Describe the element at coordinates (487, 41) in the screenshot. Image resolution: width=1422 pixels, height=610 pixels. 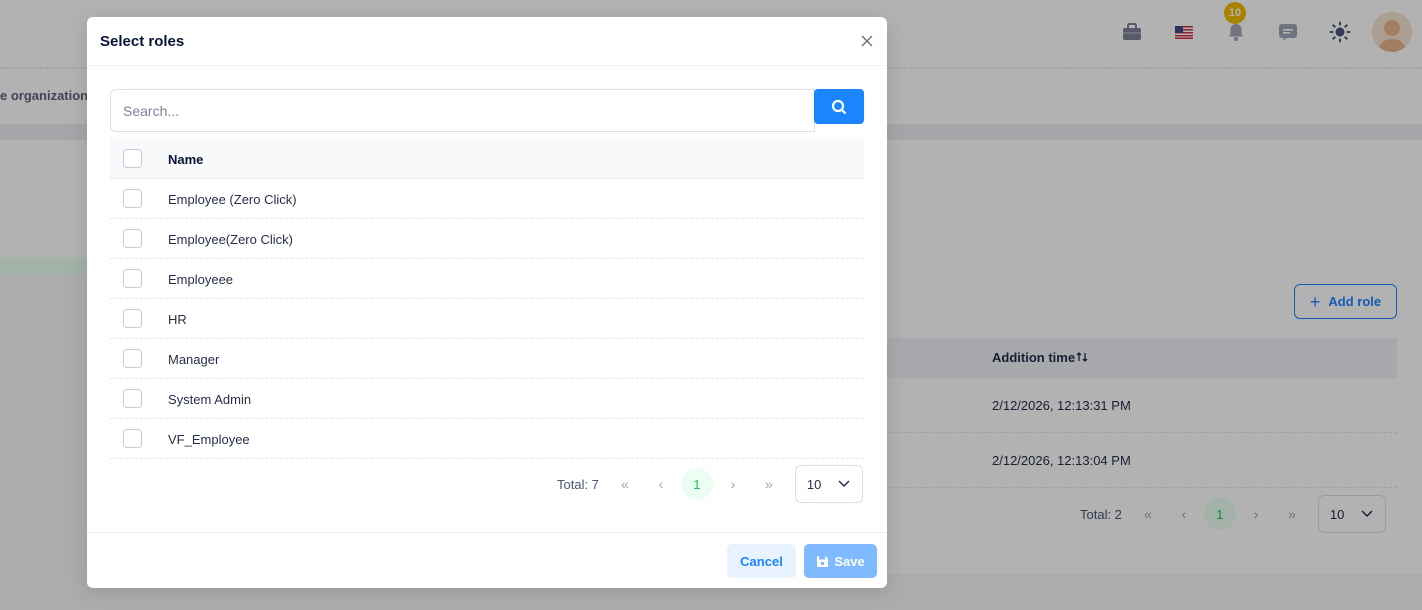
I see `dialog-header: Select roles` at that location.